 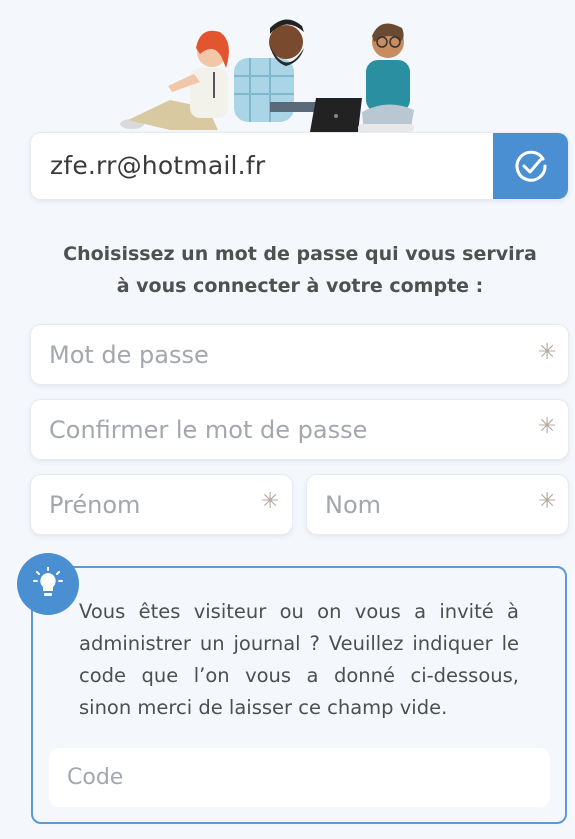 I want to click on email-value: zfe.rr@hotmail.fr, so click(x=158, y=165).